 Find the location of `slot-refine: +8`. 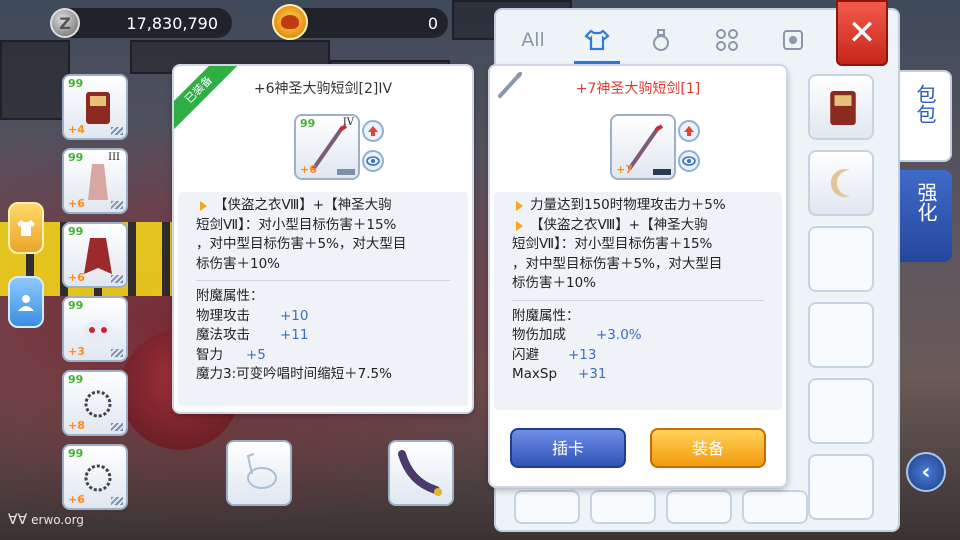

slot-refine: +8 is located at coordinates (76, 425).